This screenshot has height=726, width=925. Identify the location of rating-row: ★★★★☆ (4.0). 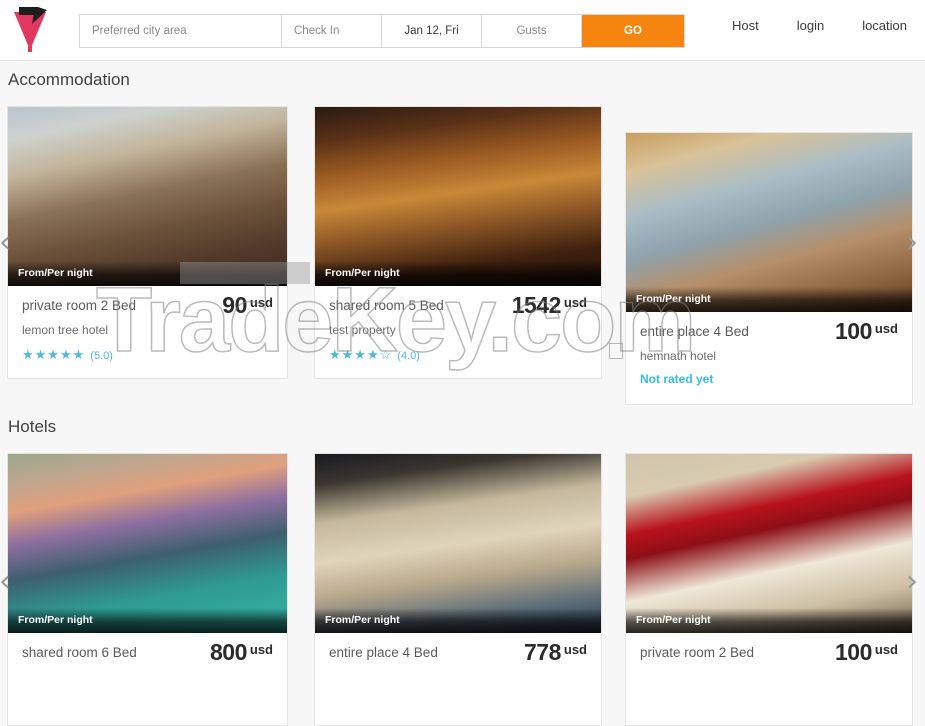
(458, 355).